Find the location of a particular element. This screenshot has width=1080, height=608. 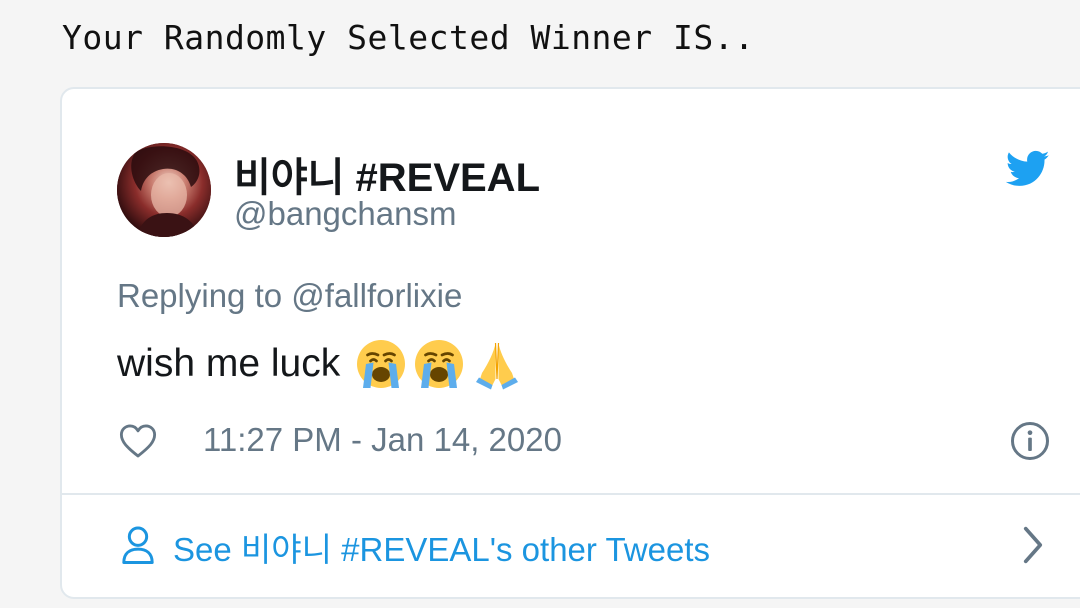

info-icon is located at coordinates (1030, 441).